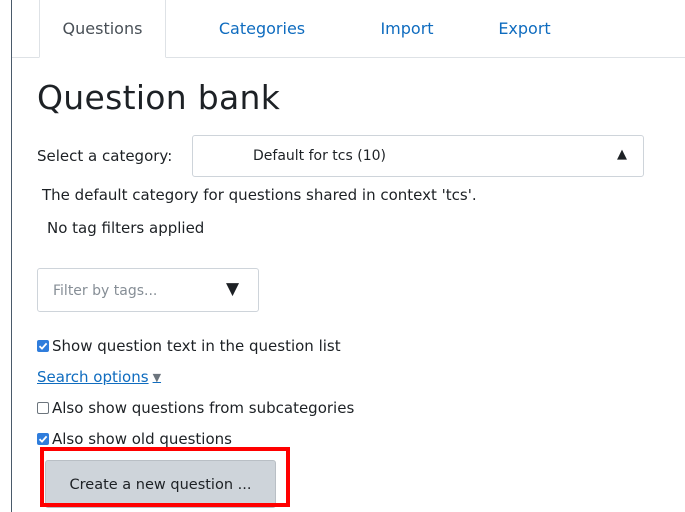 The image size is (685, 512). Describe the element at coordinates (93, 377) in the screenshot. I see `search-options-label: Search options` at that location.